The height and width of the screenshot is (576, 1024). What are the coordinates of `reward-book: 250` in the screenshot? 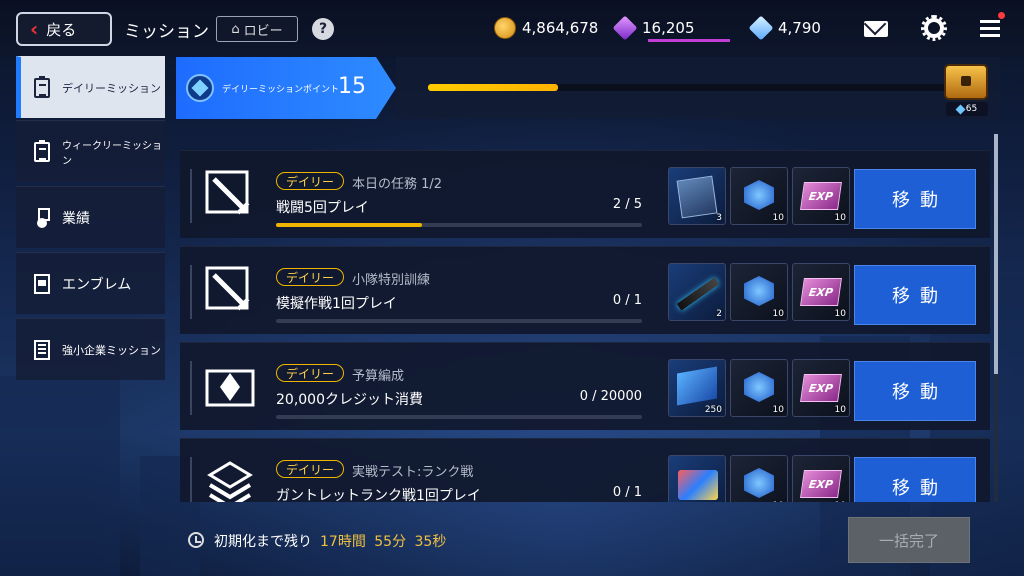 It's located at (697, 388).